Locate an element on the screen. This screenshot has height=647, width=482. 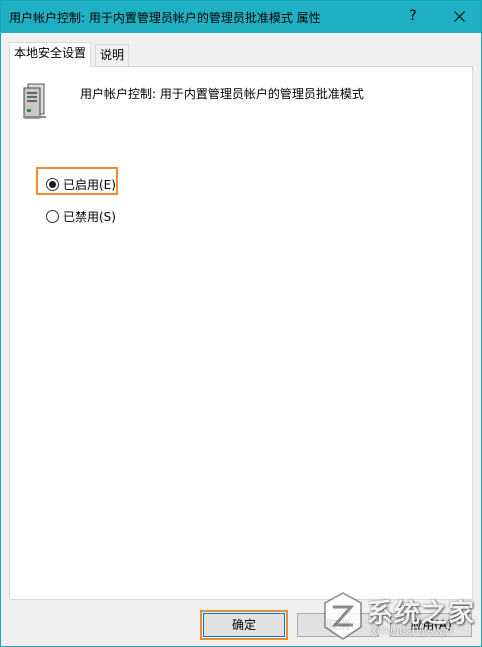
radio-enabled-indicator is located at coordinates (52, 184).